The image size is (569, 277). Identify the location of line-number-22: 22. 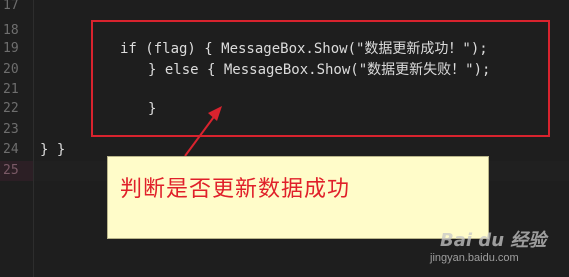
(11, 108).